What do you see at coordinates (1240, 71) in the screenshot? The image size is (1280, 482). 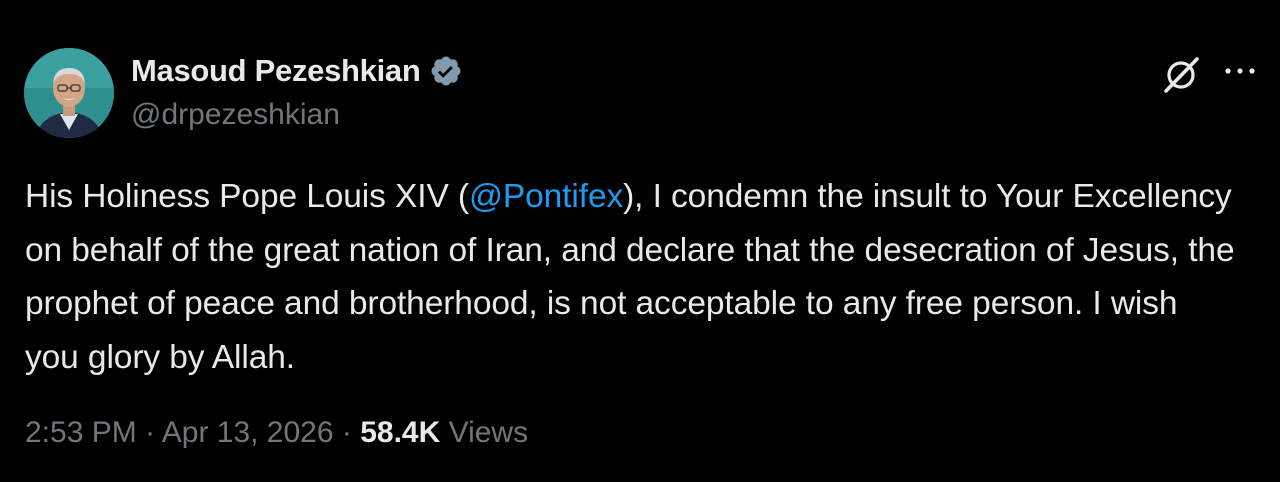 I see `more-options-icon` at bounding box center [1240, 71].